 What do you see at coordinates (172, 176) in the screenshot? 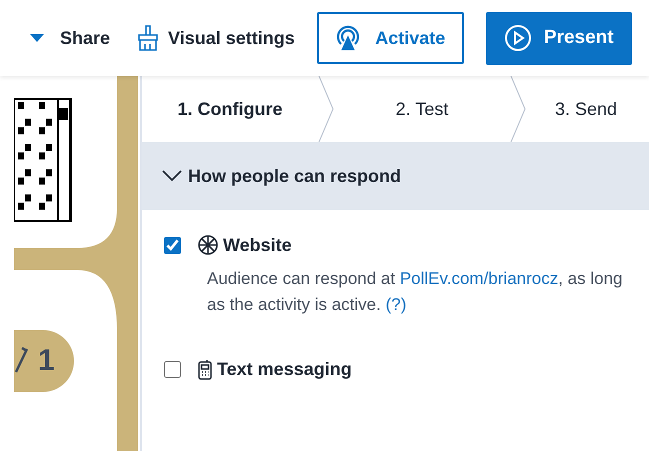
I see `chevron-icon` at bounding box center [172, 176].